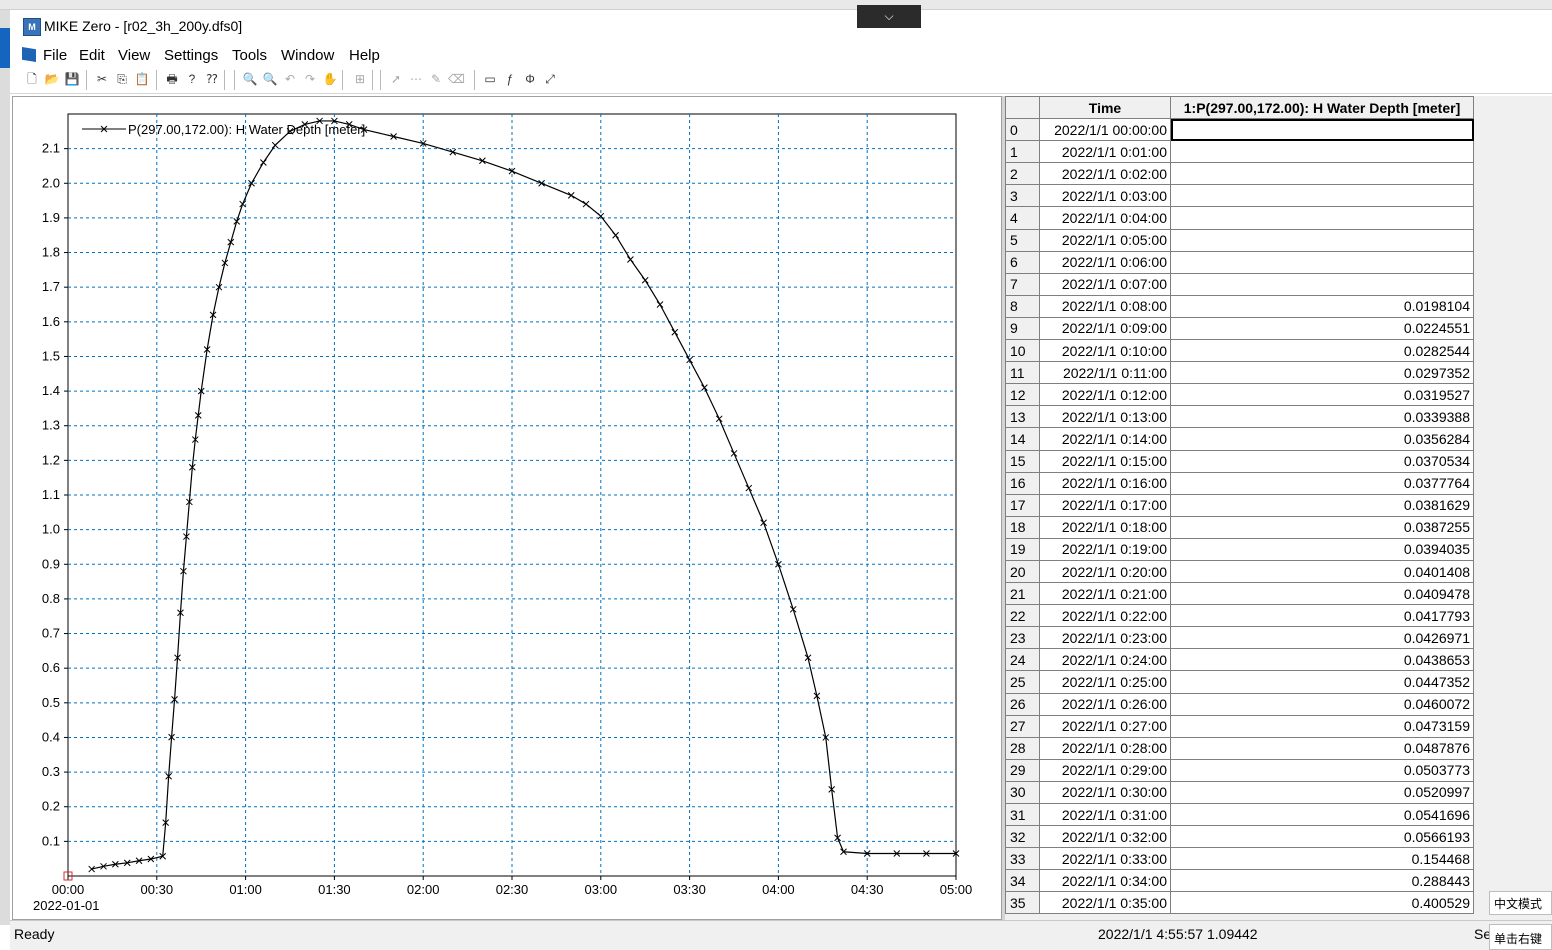 The height and width of the screenshot is (950, 1552). What do you see at coordinates (416, 79) in the screenshot?
I see `edit-points-icon: ⋯` at bounding box center [416, 79].